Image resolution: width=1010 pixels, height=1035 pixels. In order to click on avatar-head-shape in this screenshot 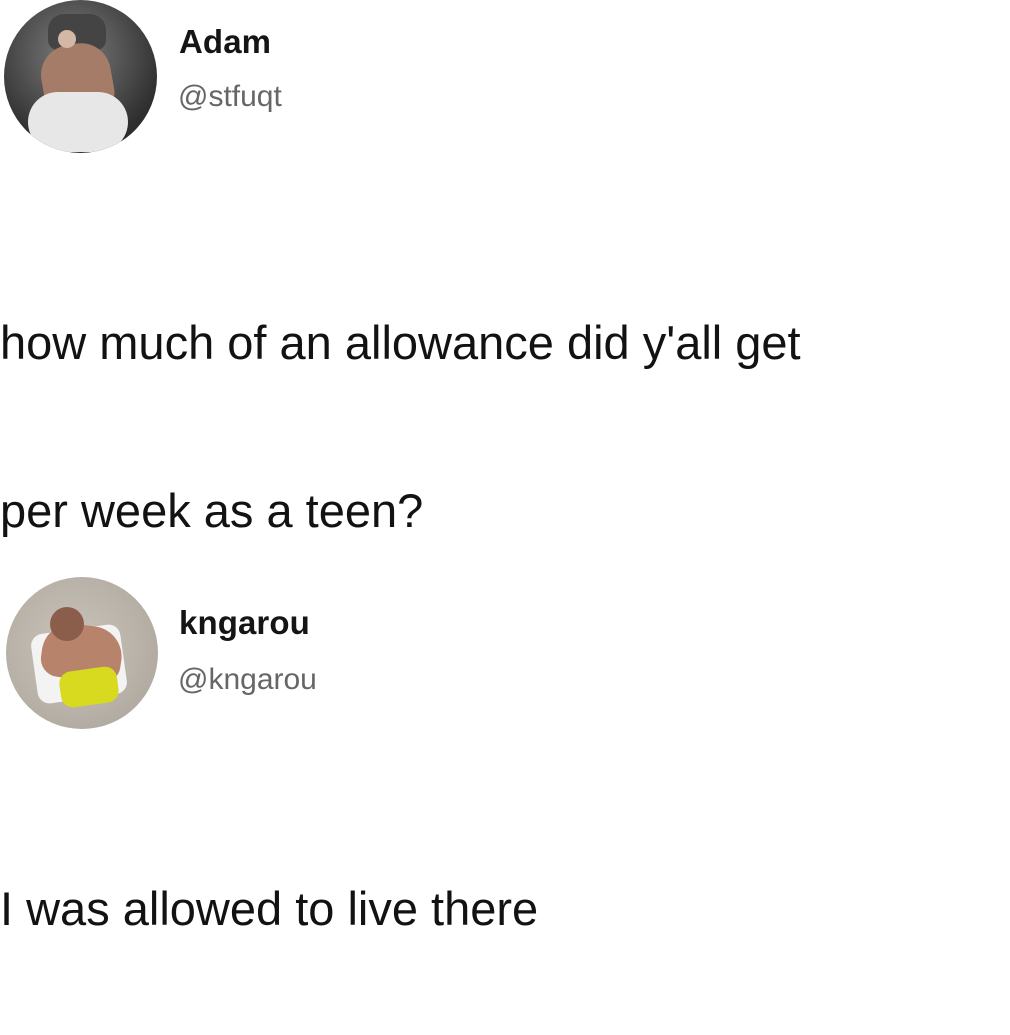, I will do `click(67, 624)`.